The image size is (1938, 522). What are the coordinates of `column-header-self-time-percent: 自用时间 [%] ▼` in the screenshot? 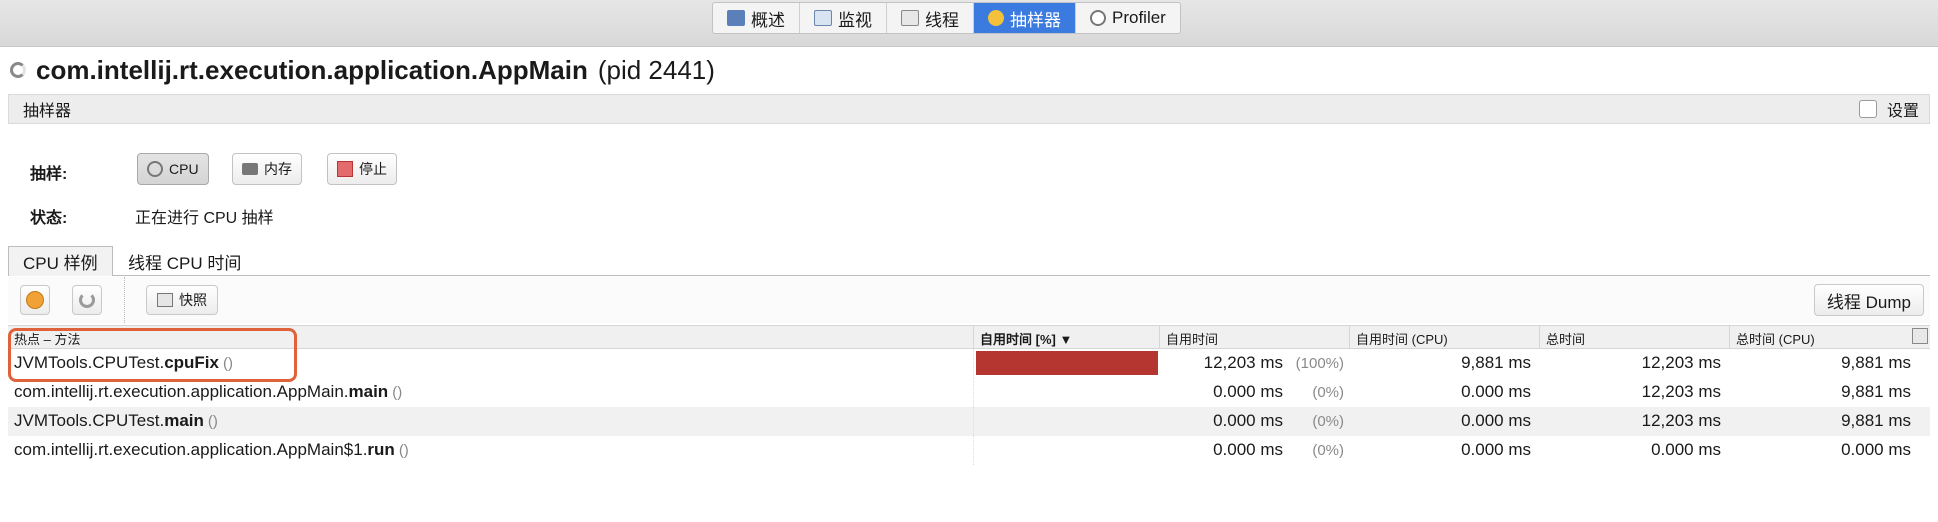 It's located at (1026, 338).